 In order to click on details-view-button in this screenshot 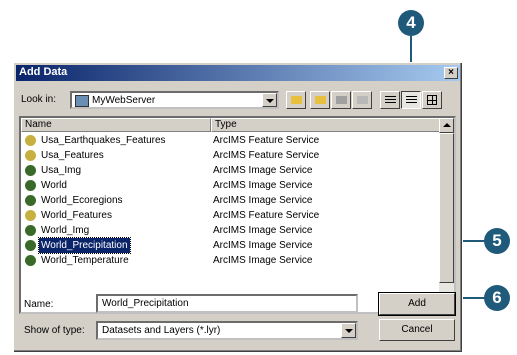, I will do `click(411, 100)`.